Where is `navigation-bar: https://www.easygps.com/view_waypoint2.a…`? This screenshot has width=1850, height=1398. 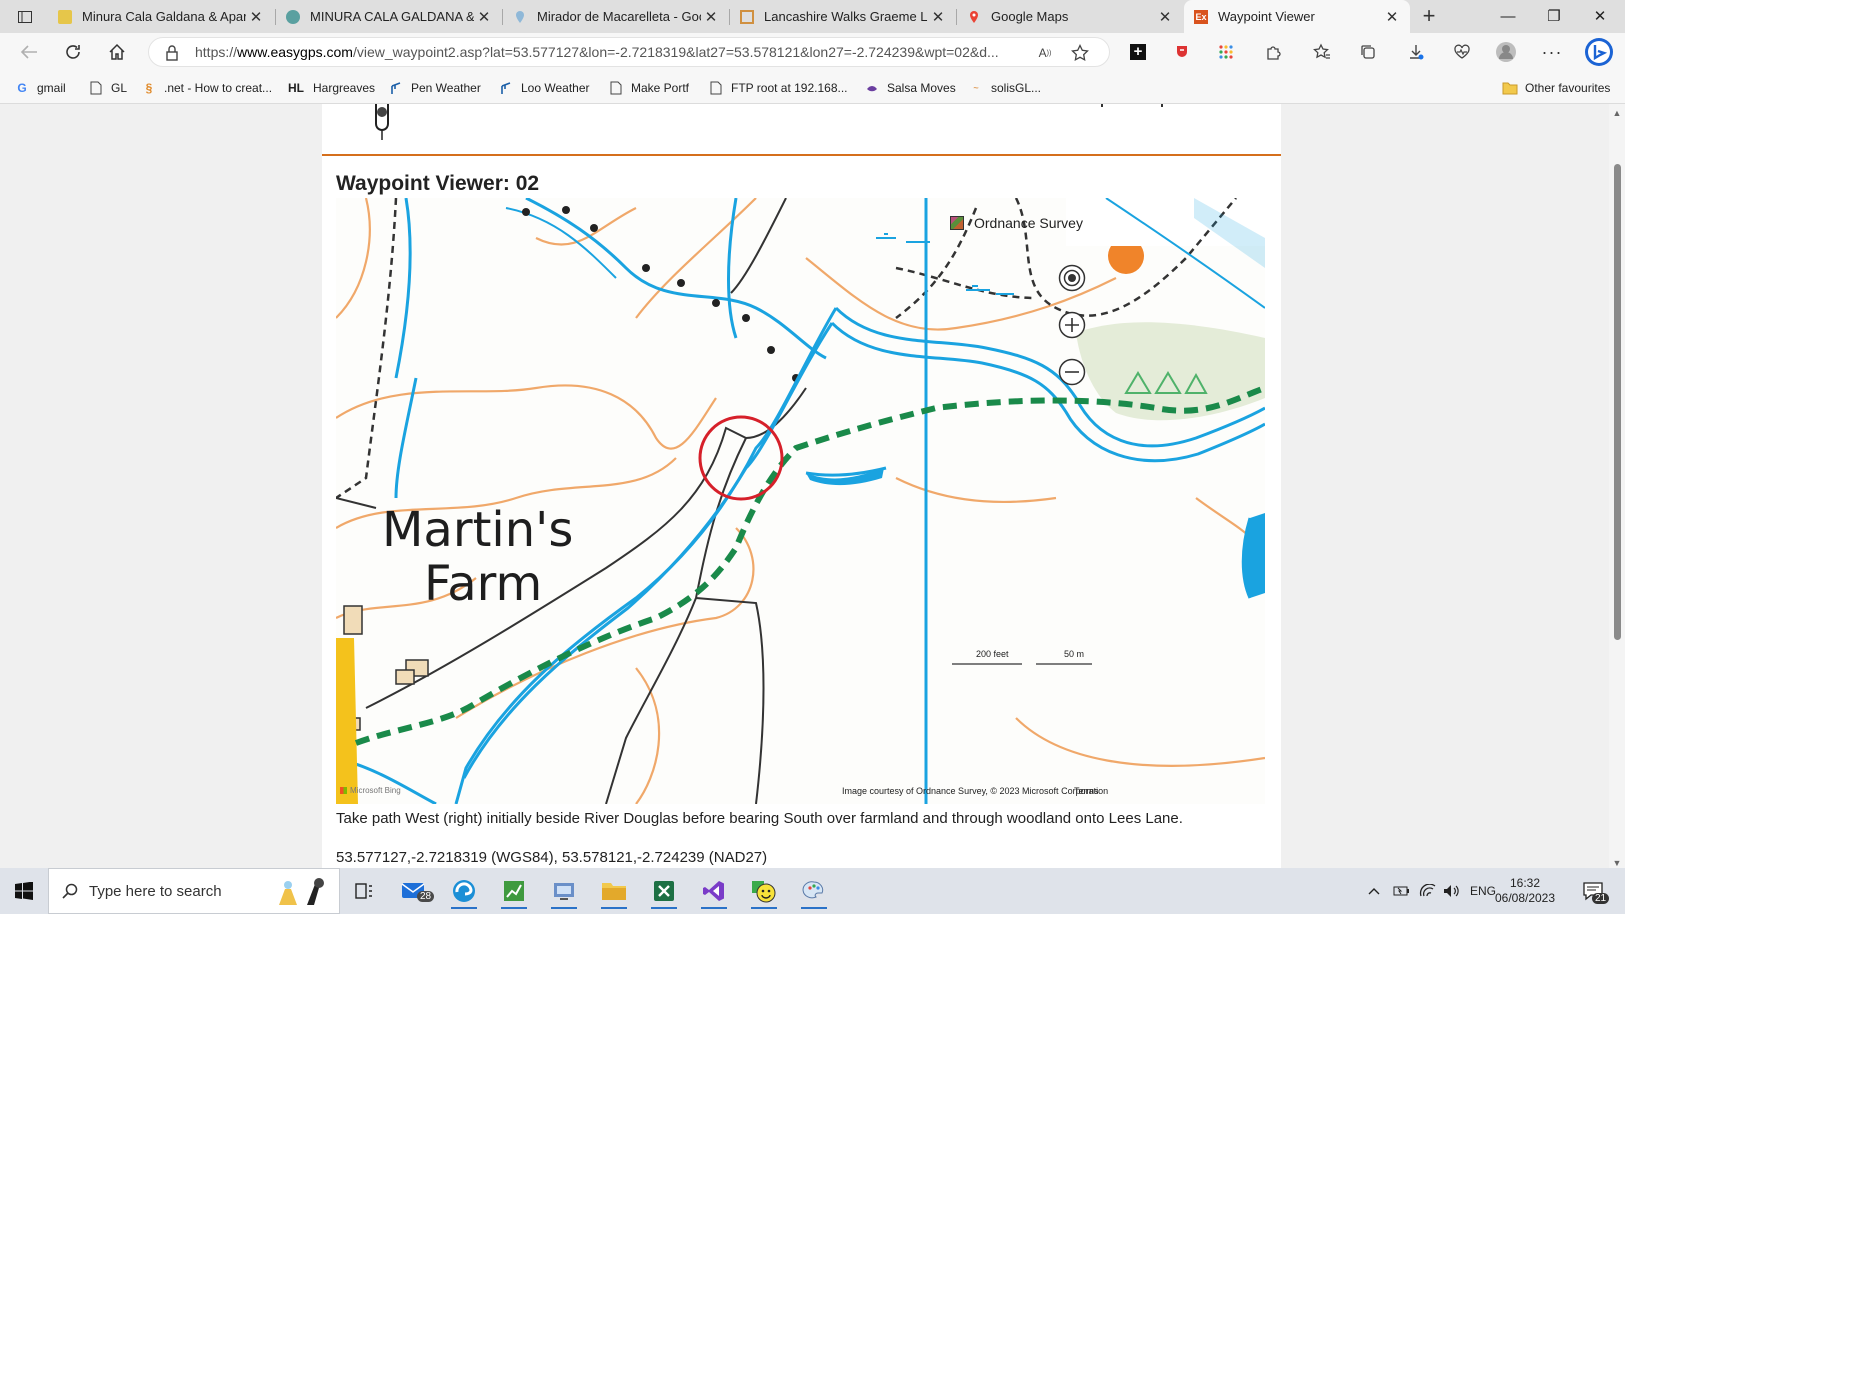 navigation-bar: https://www.easygps.com/view_waypoint2.a… is located at coordinates (812, 52).